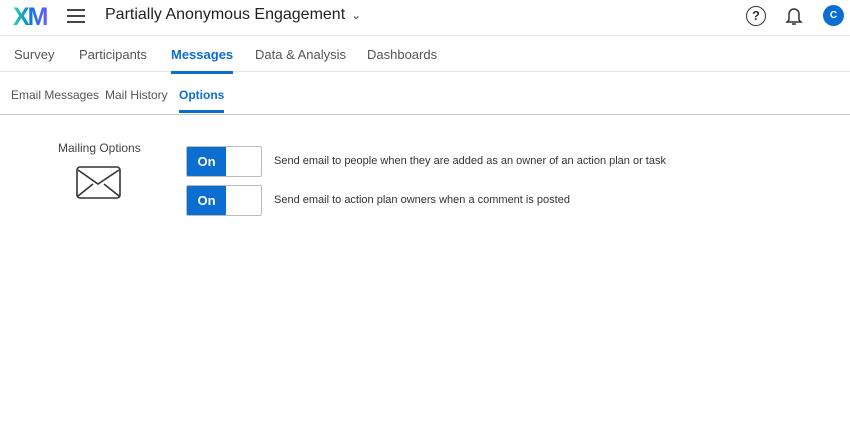  I want to click on tab-participants: Participants, so click(113, 54).